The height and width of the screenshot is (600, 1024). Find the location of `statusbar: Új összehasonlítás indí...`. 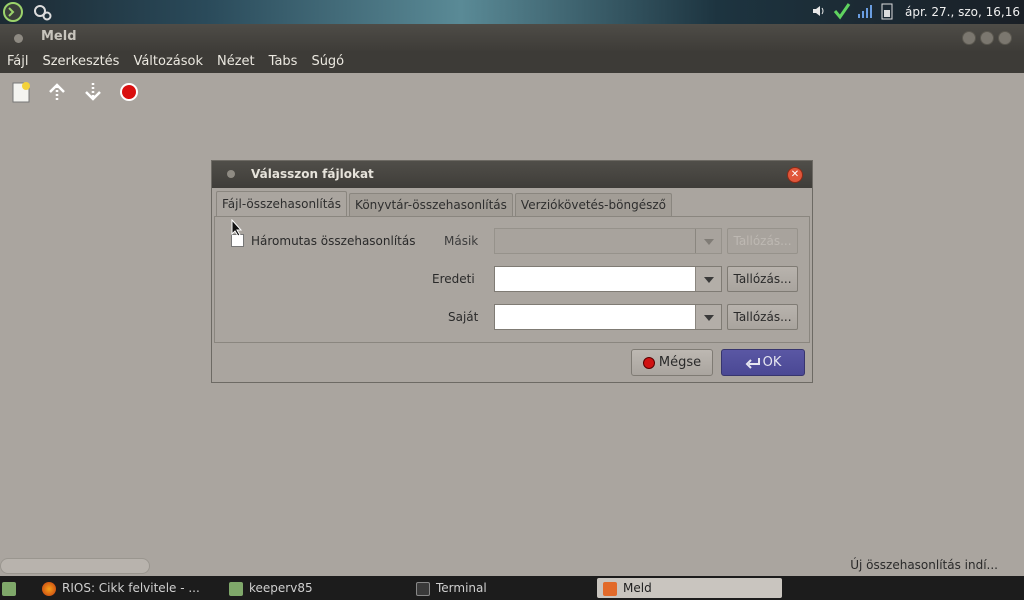

statusbar: Új összehasonlítás indí... is located at coordinates (512, 566).